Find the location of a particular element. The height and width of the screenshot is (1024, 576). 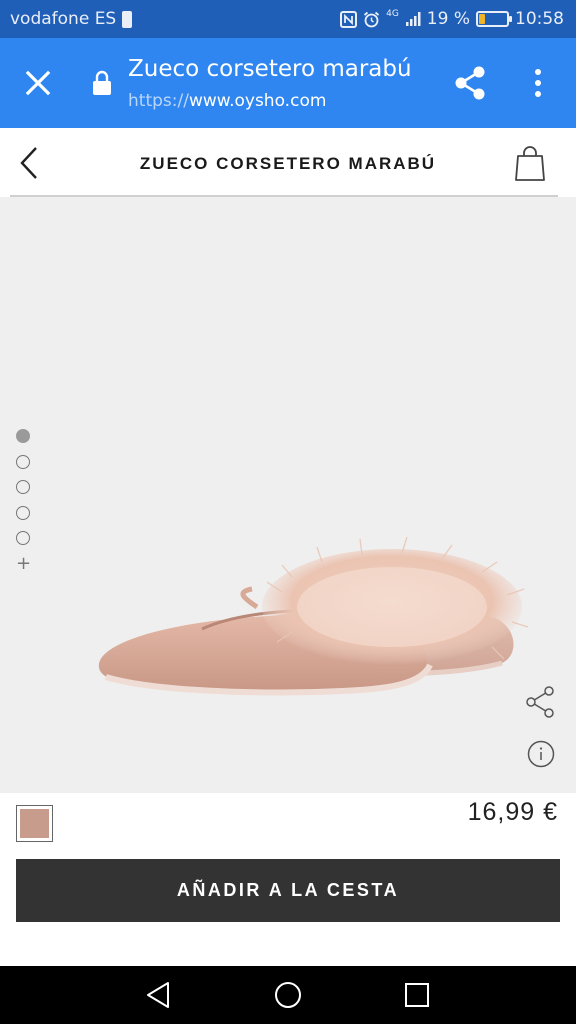

more-vert-icon is located at coordinates (538, 83).